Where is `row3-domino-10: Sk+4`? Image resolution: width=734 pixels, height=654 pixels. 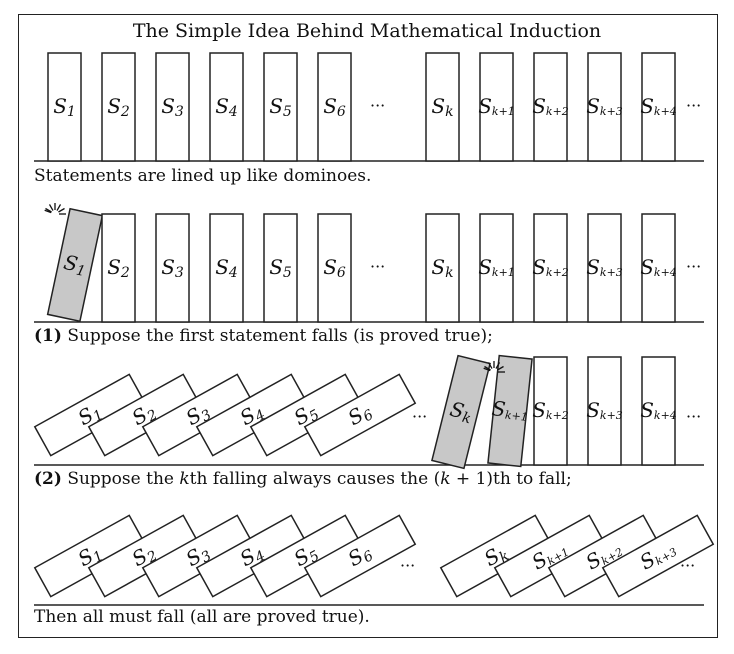 row3-domino-10: Sk+4 is located at coordinates (658, 411).